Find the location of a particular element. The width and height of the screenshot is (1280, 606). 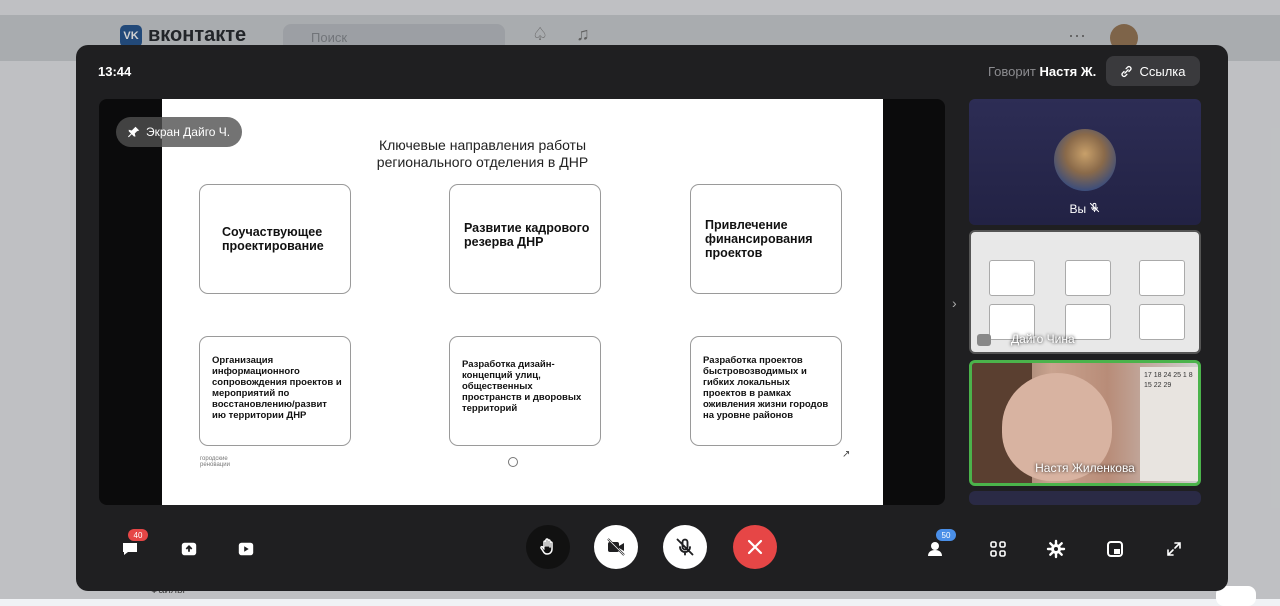

cursor-icon: ↗ is located at coordinates (846, 454).